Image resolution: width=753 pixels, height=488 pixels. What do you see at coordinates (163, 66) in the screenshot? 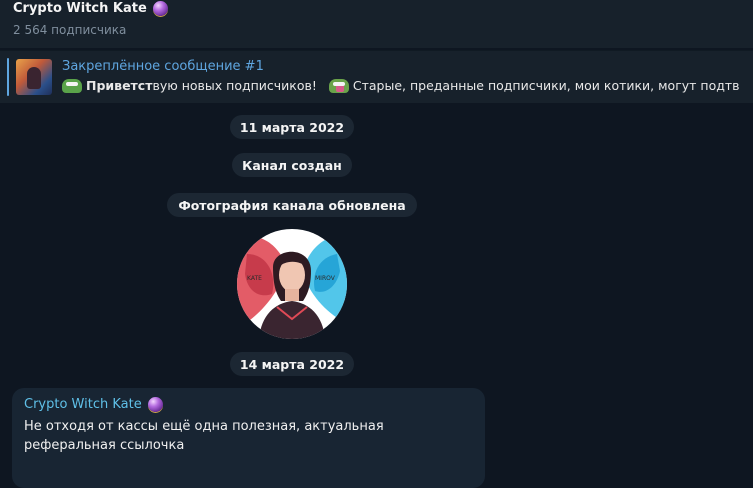
I see `pinned-title: Закреплённое сообщение #1` at bounding box center [163, 66].